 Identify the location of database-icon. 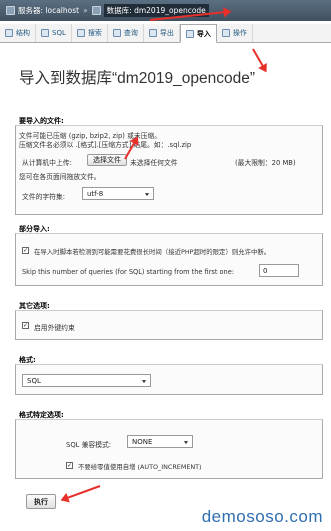
(96, 10).